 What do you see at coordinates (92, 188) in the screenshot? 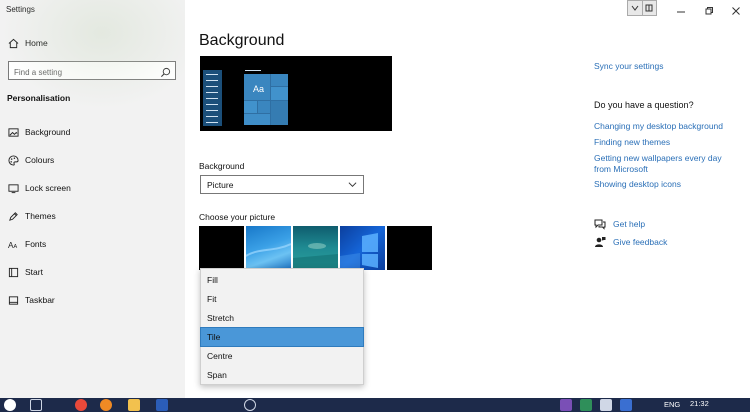
I see `sidebar-item-lock-screen: Lock screen` at bounding box center [92, 188].